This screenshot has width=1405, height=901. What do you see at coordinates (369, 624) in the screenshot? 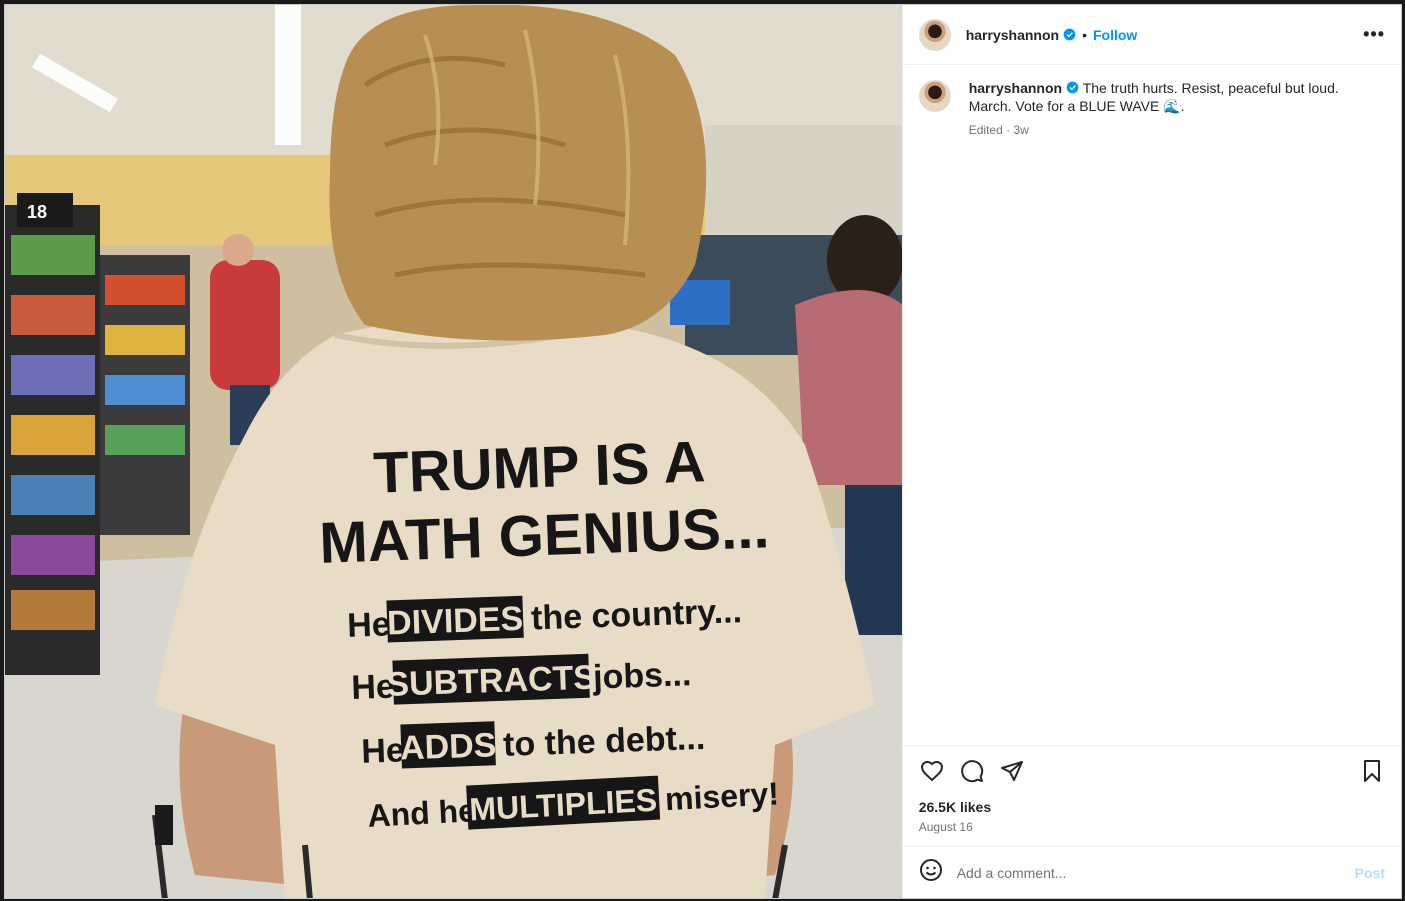
I see `svg-text: He` at bounding box center [369, 624].